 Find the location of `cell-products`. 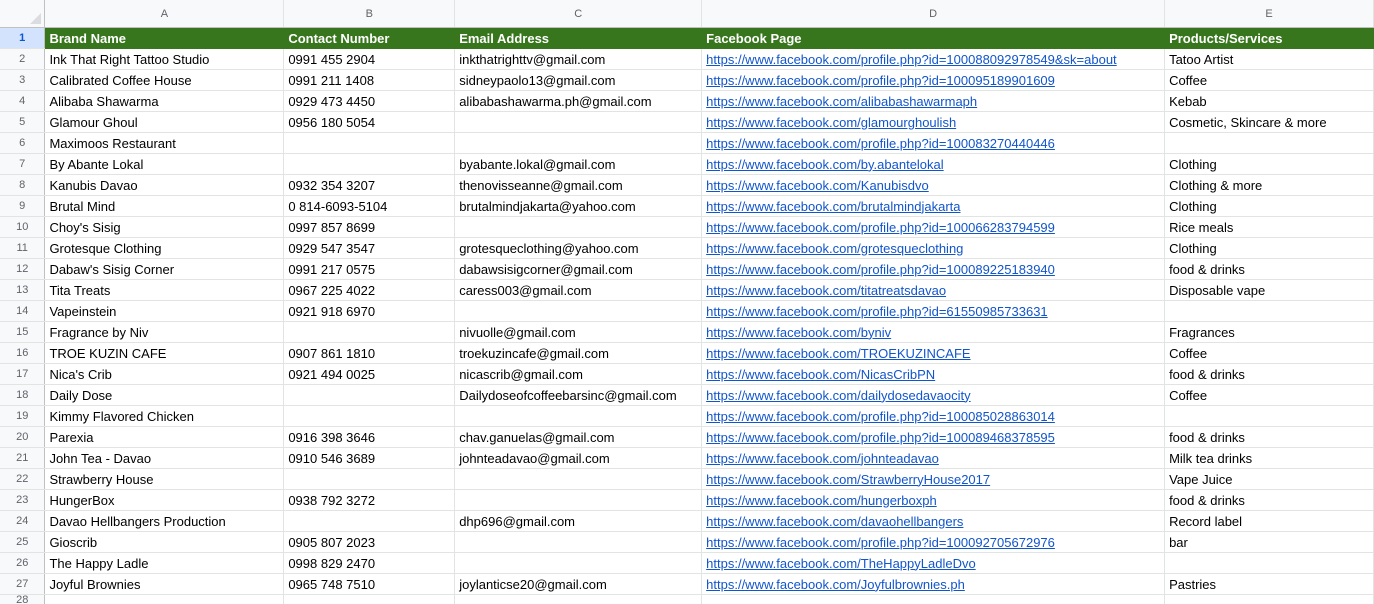

cell-products is located at coordinates (1269, 416).